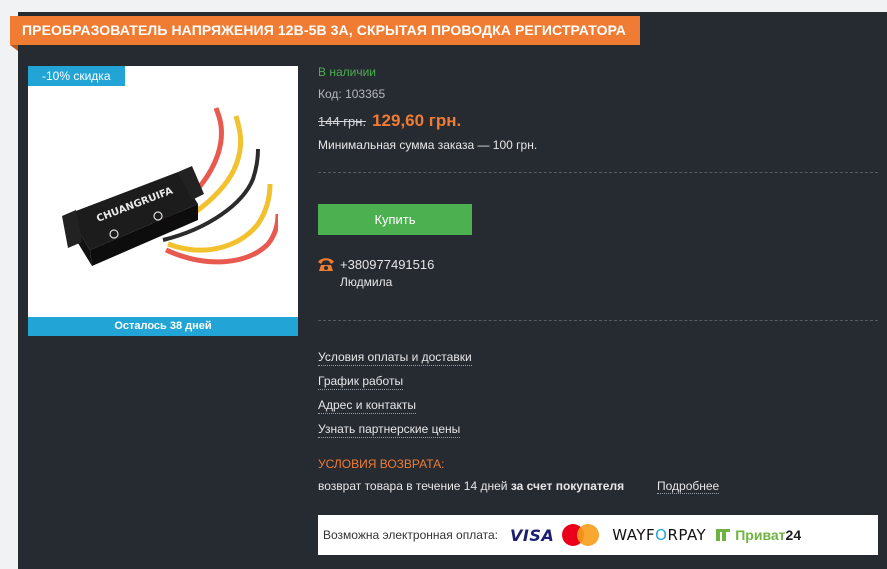 The height and width of the screenshot is (569, 887). I want to click on link-work-schedule: График работы, so click(361, 382).